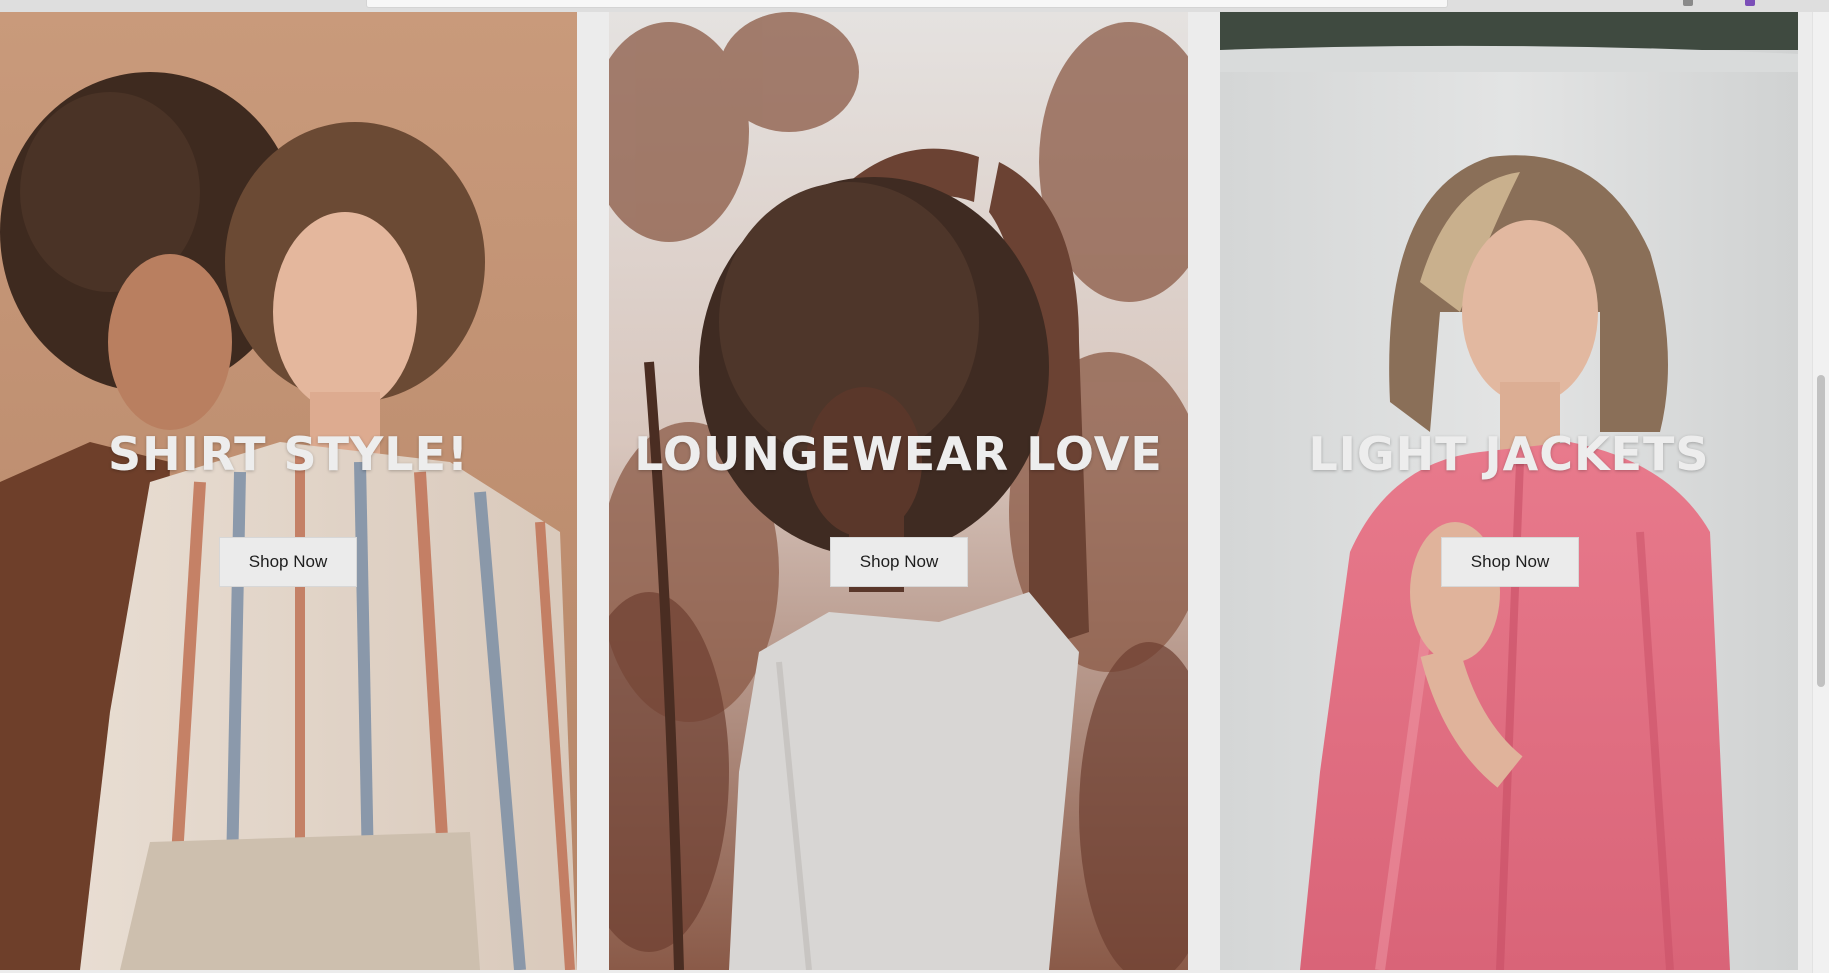 The image size is (1829, 973). What do you see at coordinates (907, 4) in the screenshot?
I see `address-bar` at bounding box center [907, 4].